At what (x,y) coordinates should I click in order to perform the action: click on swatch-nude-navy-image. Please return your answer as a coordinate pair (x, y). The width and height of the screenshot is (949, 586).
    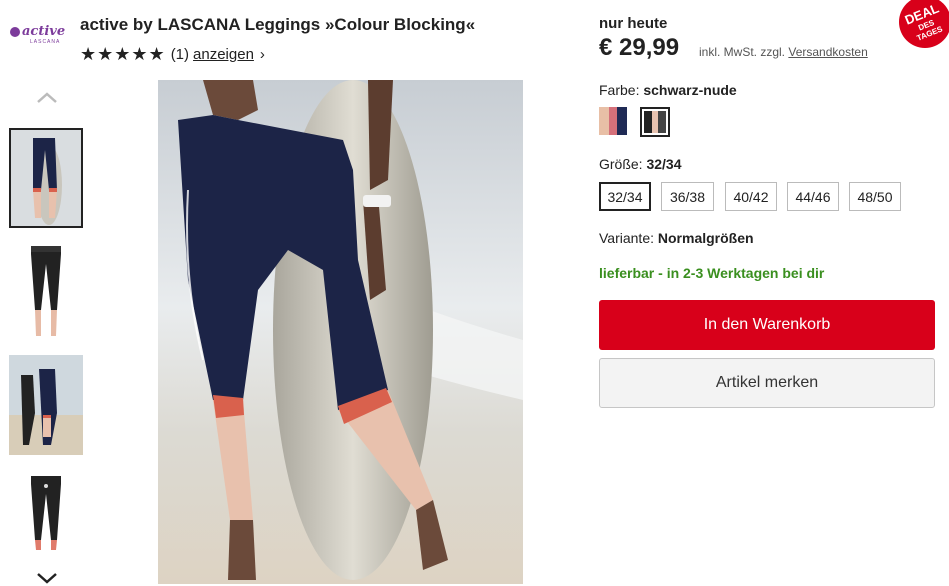
    Looking at the image, I should click on (613, 121).